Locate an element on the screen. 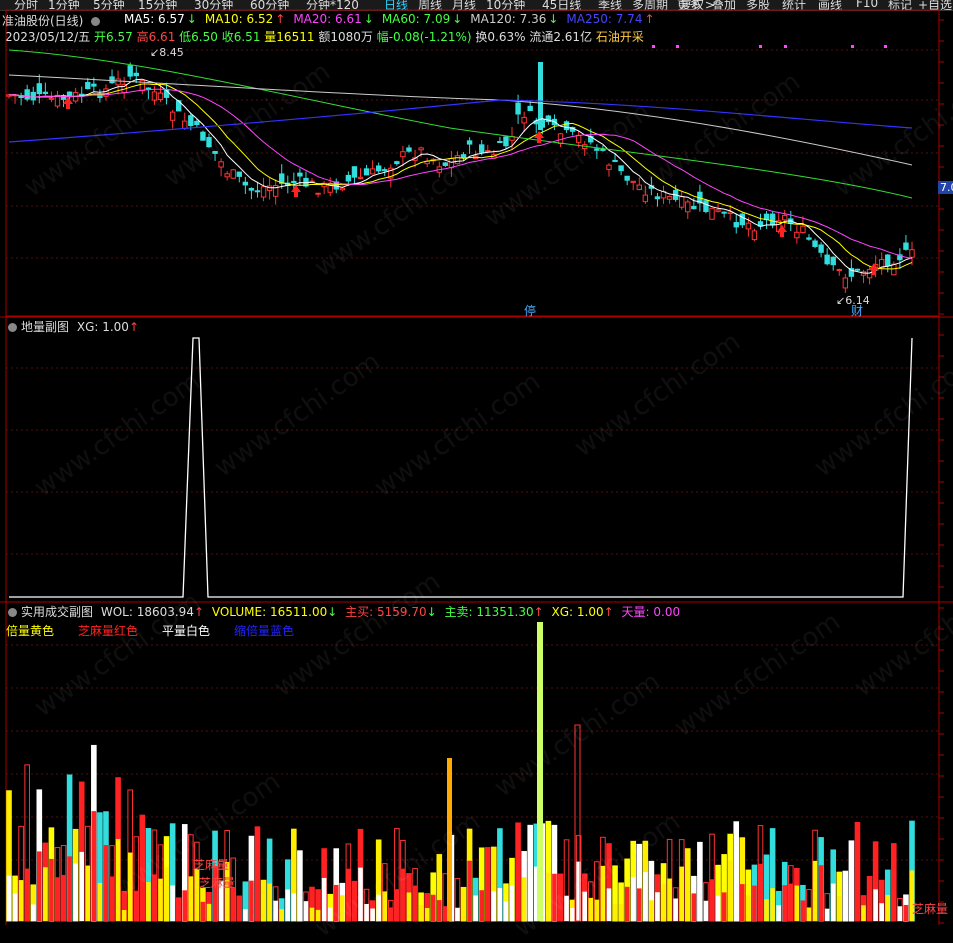 The image size is (953, 943). high-mark: ↙8.45 is located at coordinates (167, 52).